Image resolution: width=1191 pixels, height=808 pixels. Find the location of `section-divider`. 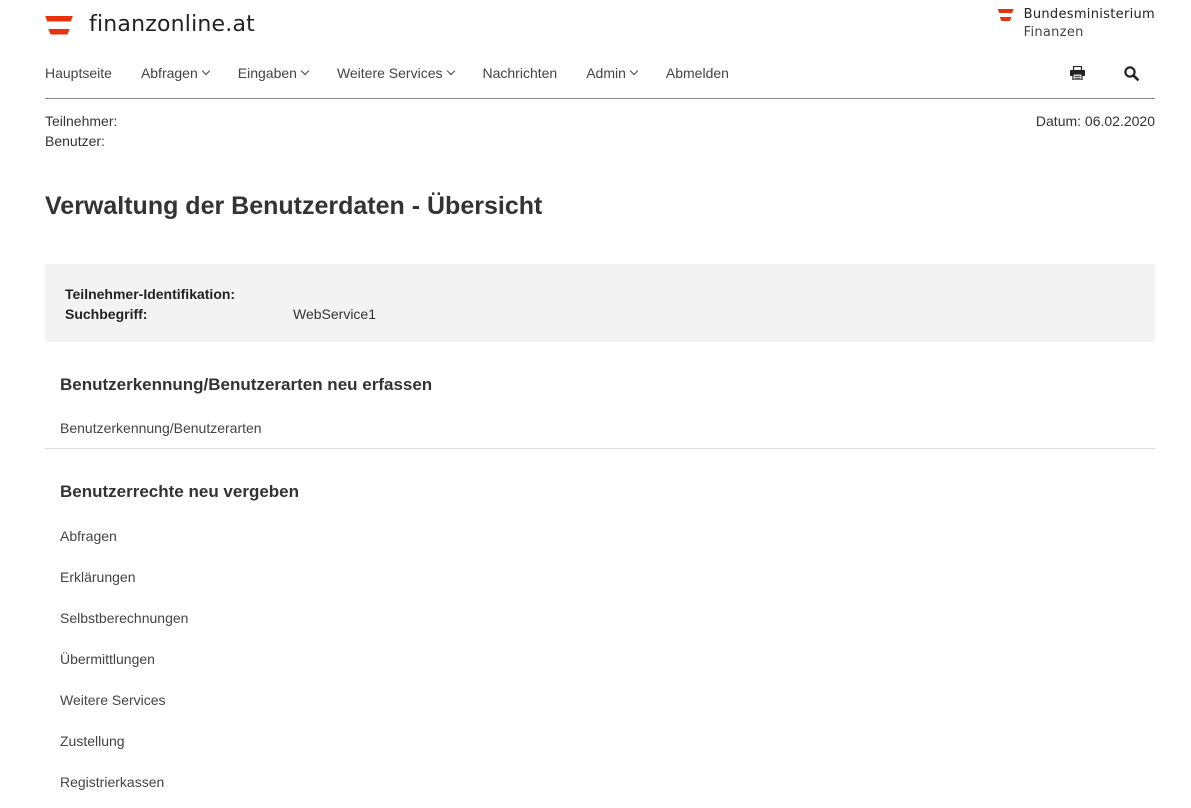

section-divider is located at coordinates (600, 448).